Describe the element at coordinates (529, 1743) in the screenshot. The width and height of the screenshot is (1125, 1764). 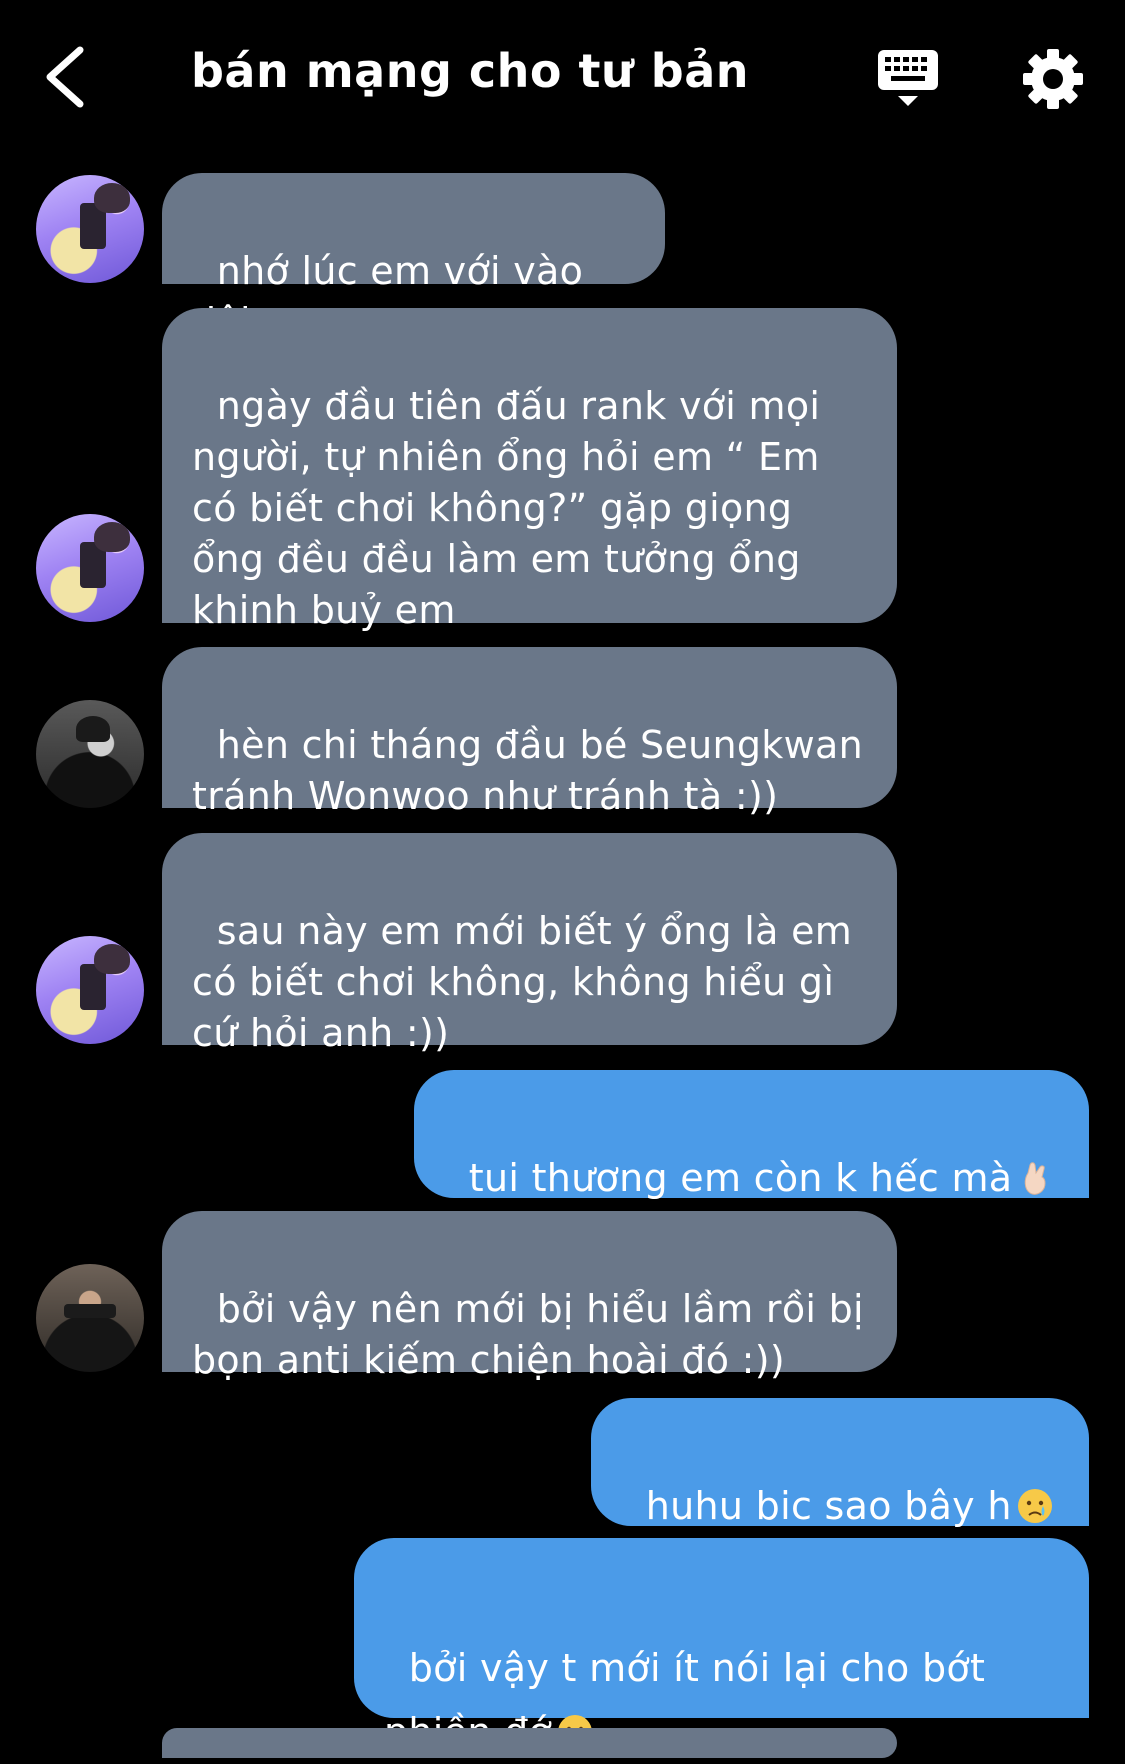
I see `message-bubble-incoming-partial` at that location.